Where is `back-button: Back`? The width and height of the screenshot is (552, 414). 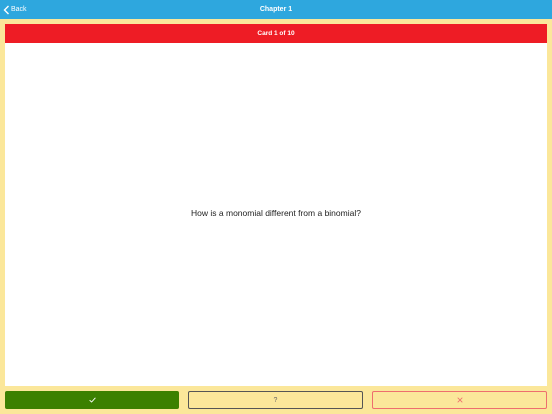
back-button: Back is located at coordinates (15, 9).